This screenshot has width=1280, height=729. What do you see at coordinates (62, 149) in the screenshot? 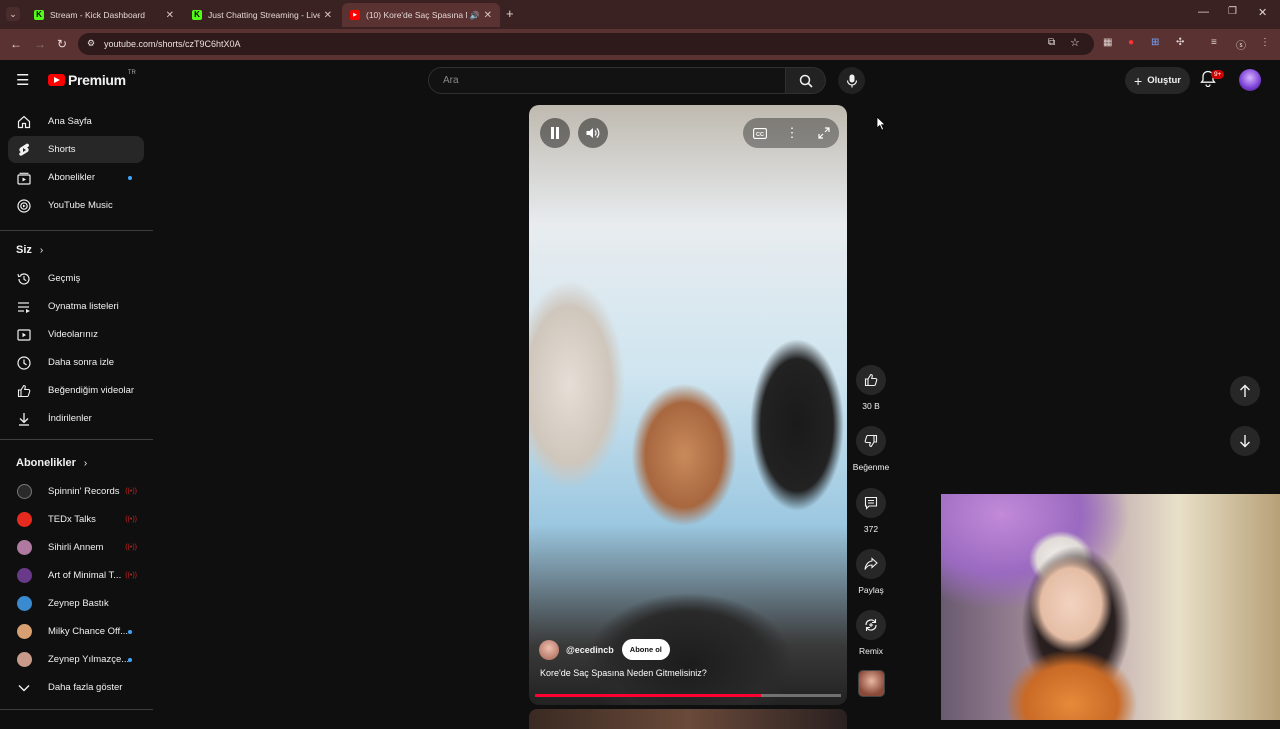
I see `sidebar-item-label: Shorts` at bounding box center [62, 149].